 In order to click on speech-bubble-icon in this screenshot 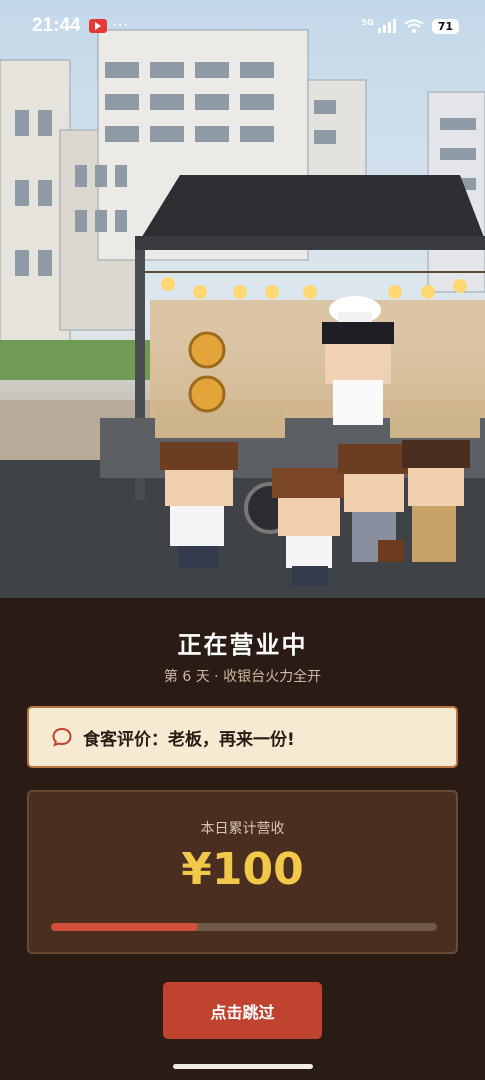, I will do `click(62, 737)`.